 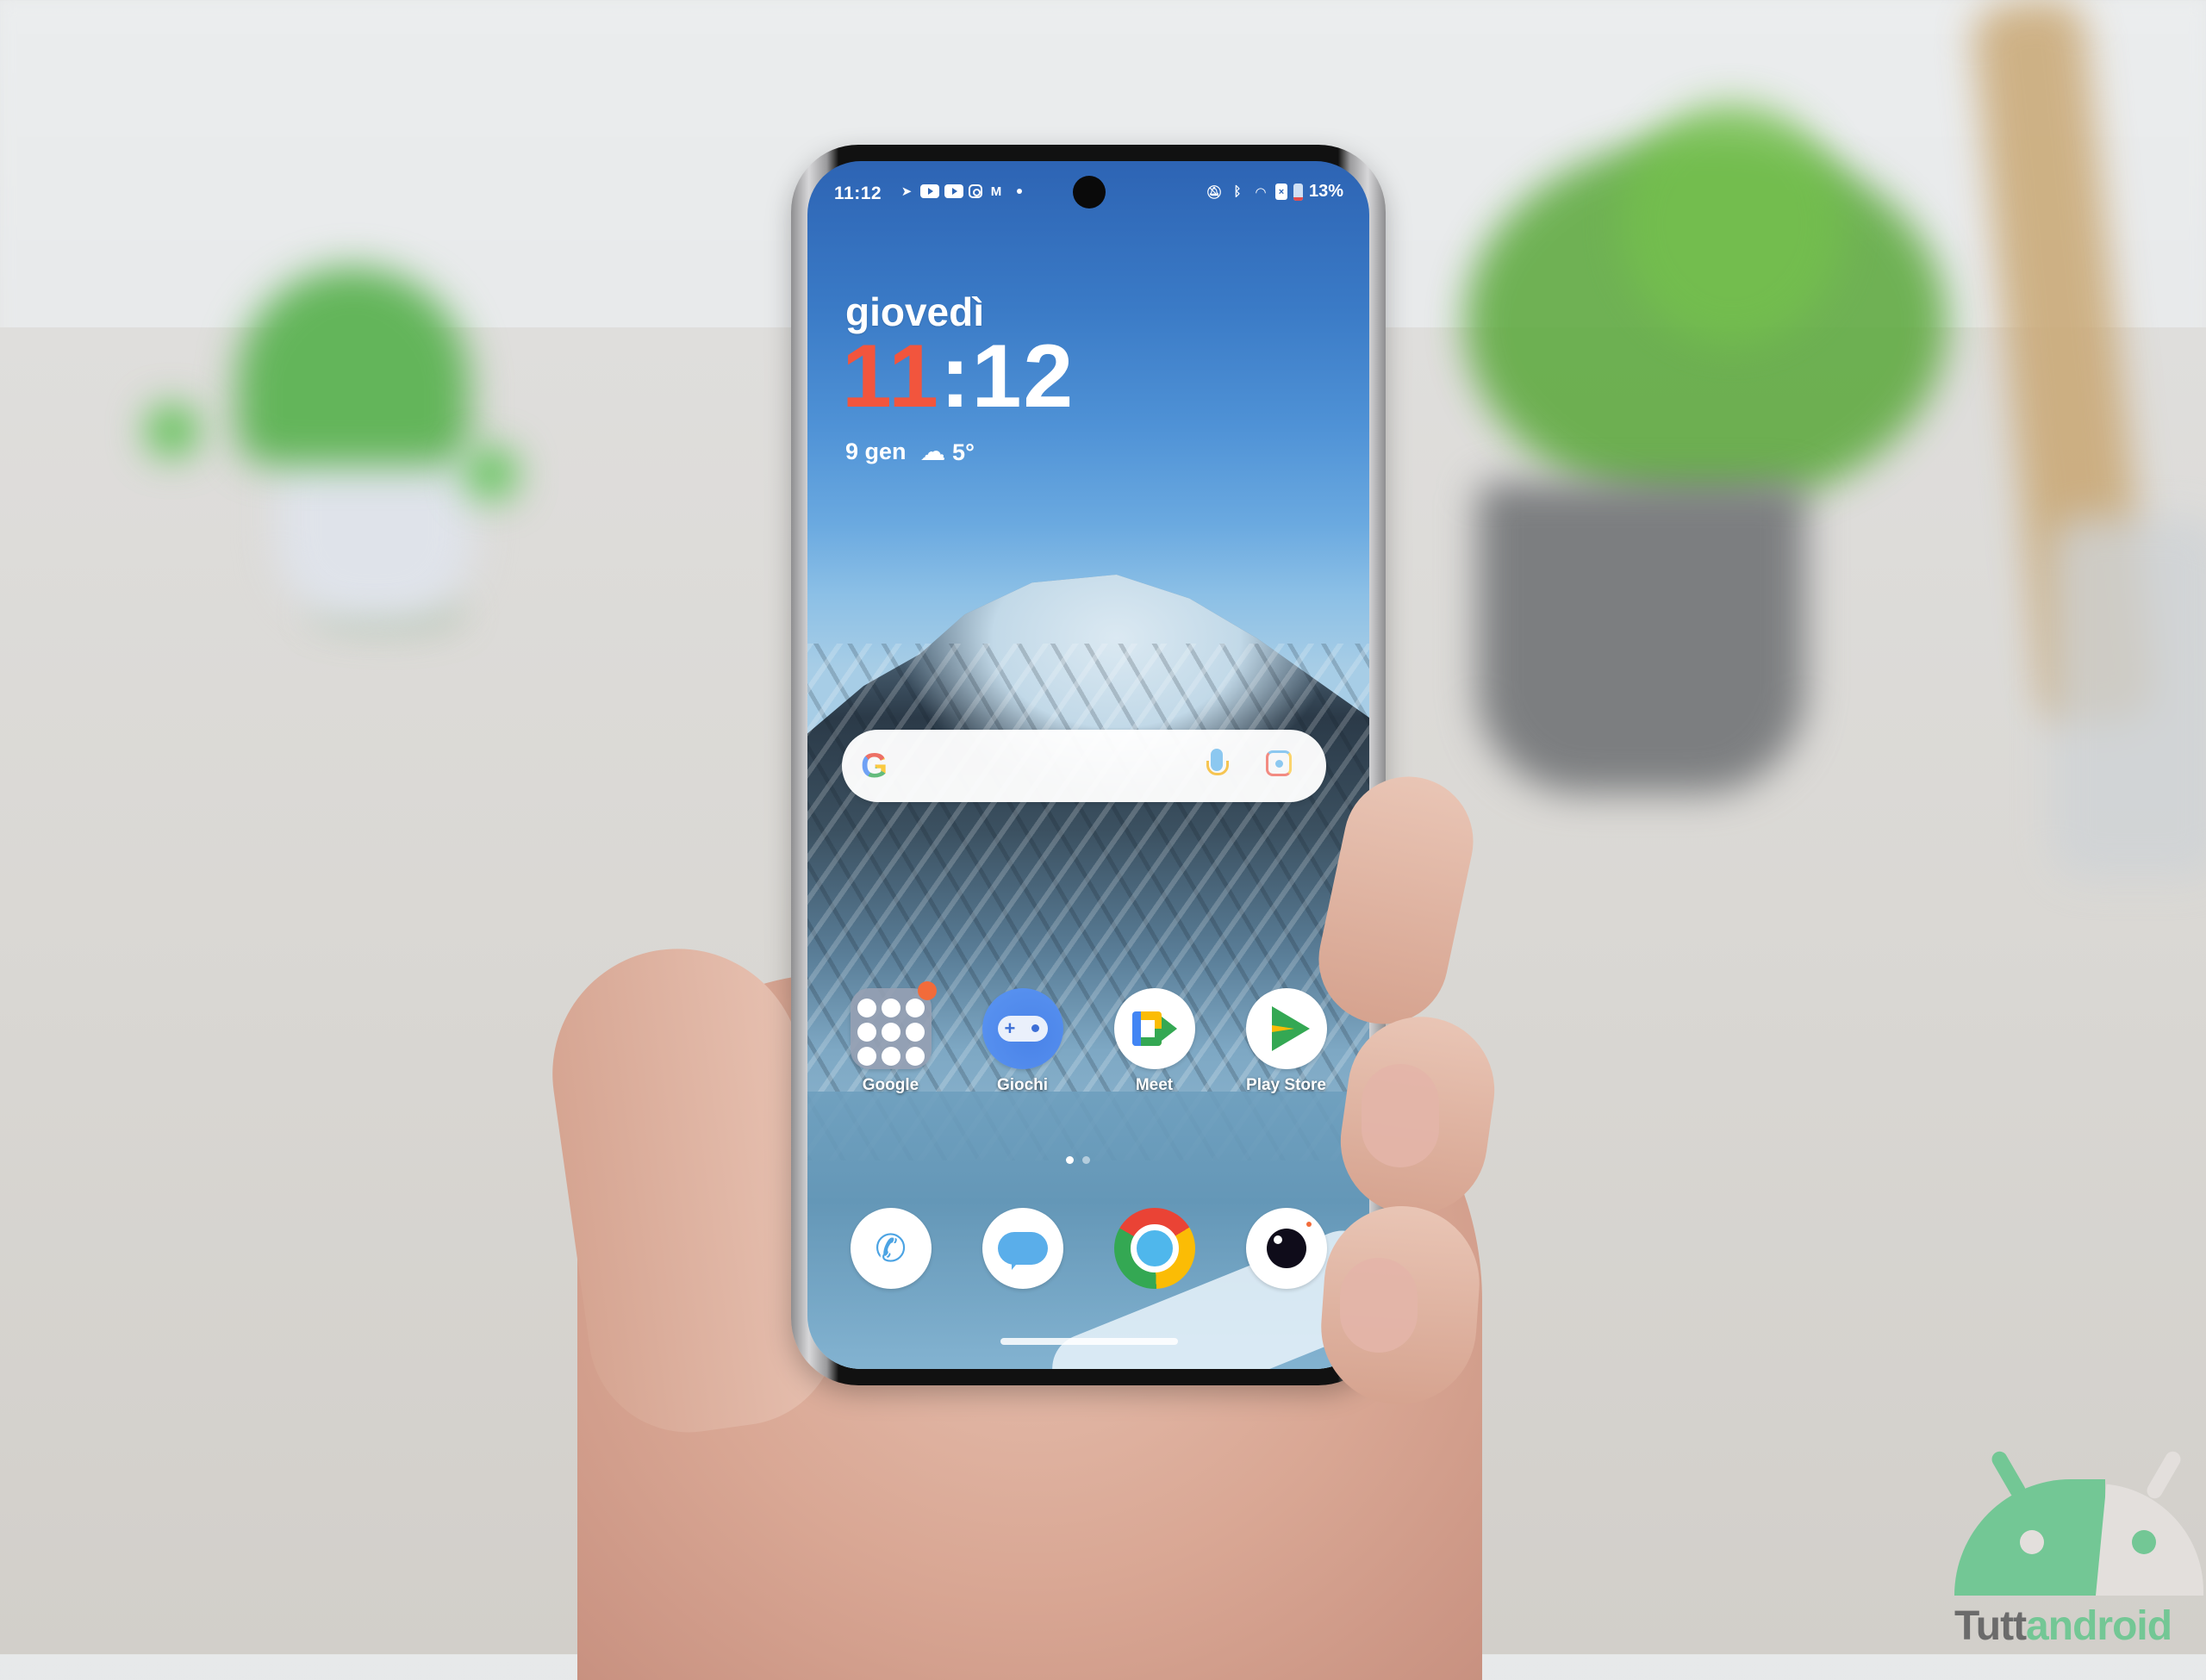 I want to click on meet-icon, so click(x=1154, y=1028).